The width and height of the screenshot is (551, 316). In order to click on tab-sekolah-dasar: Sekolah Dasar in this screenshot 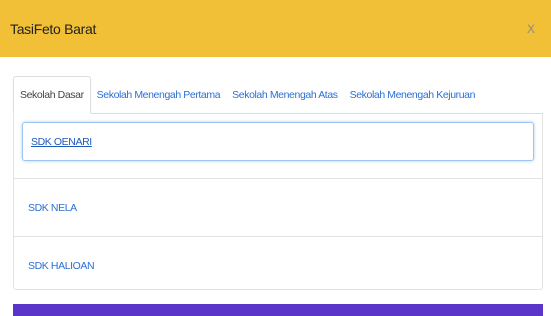, I will do `click(52, 95)`.